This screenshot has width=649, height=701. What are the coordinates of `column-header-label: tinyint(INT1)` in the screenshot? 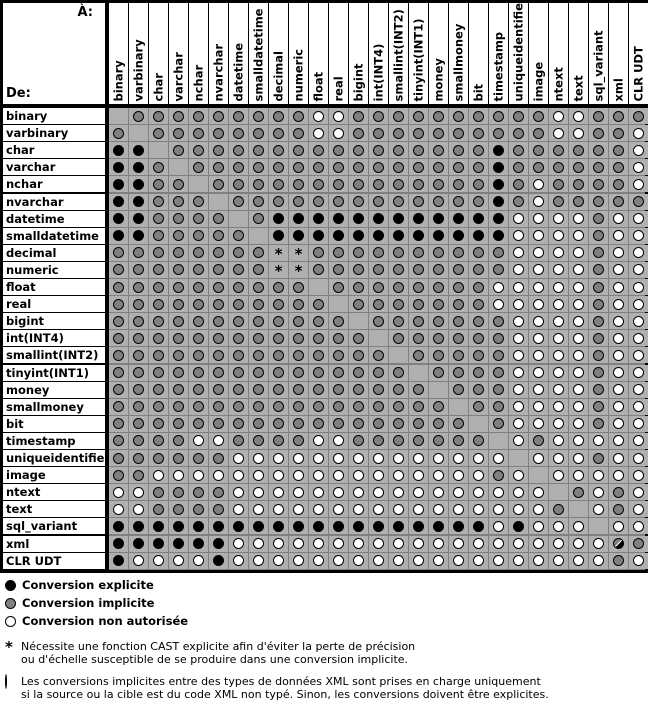 It's located at (417, 59).